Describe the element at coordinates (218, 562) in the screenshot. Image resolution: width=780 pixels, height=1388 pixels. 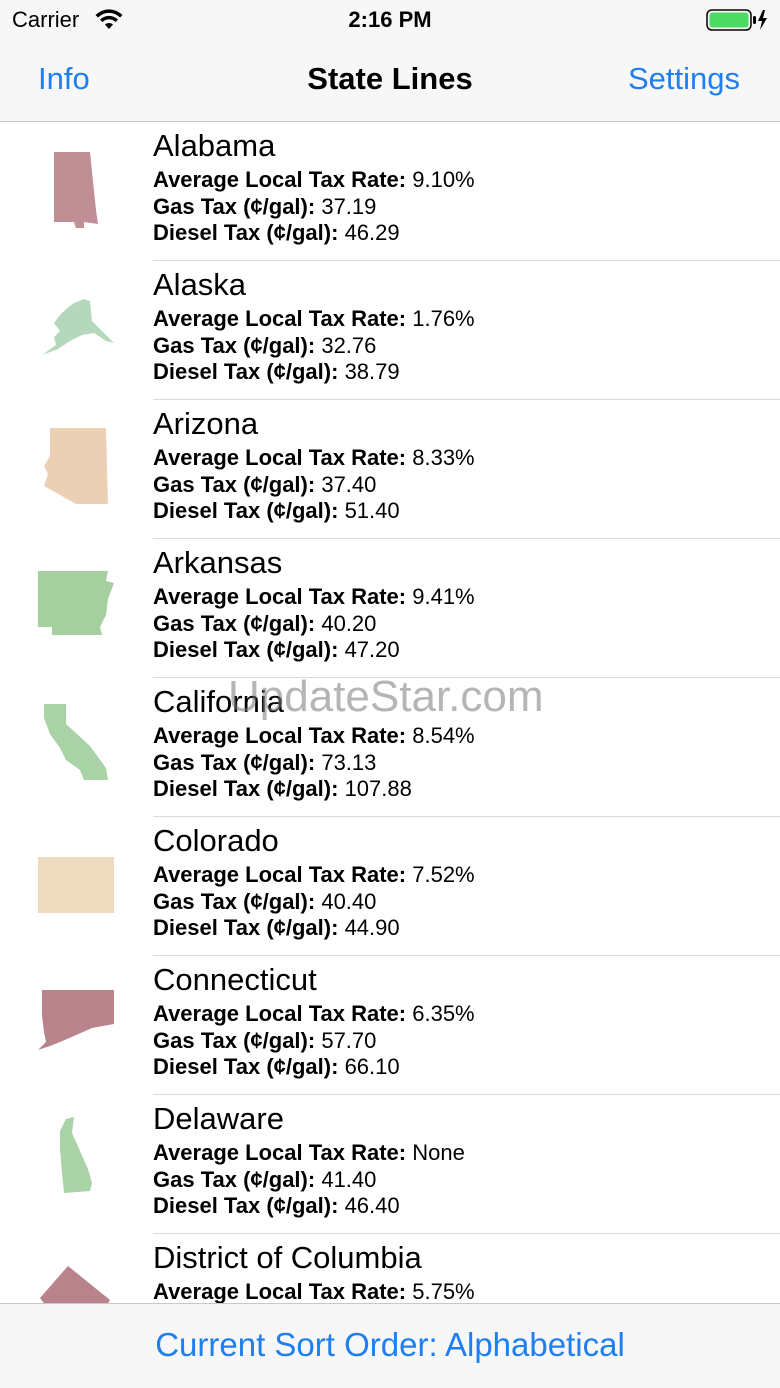
I see `state-name: Arkansas` at that location.